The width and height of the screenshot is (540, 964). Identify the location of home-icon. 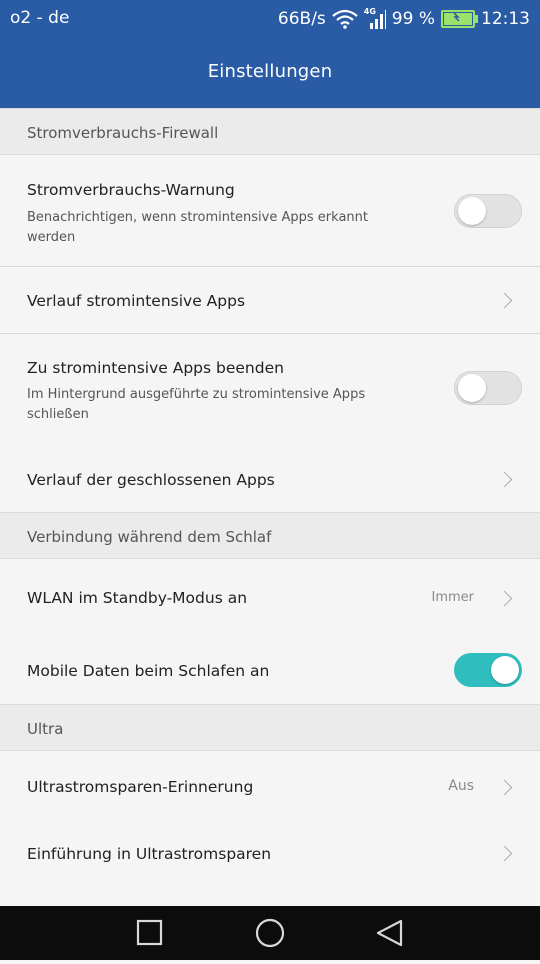
(270, 933).